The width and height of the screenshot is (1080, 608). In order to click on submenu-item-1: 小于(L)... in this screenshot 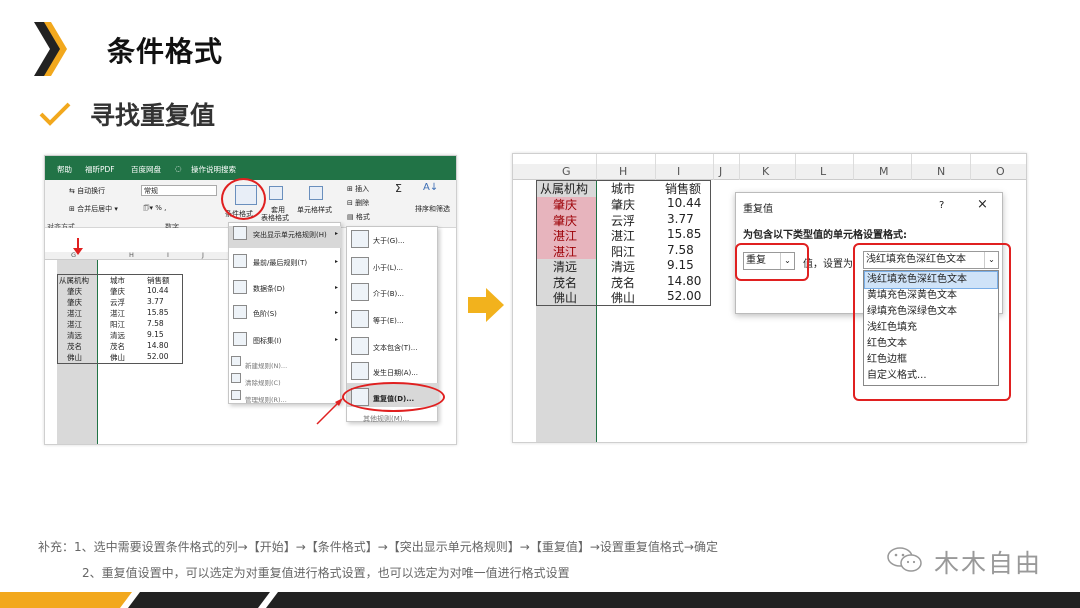, I will do `click(388, 268)`.